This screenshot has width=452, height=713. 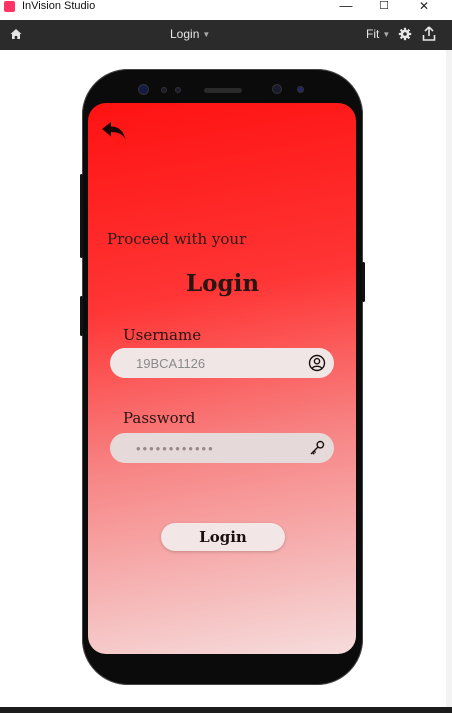 I want to click on phone-front-camera, so click(x=143, y=89).